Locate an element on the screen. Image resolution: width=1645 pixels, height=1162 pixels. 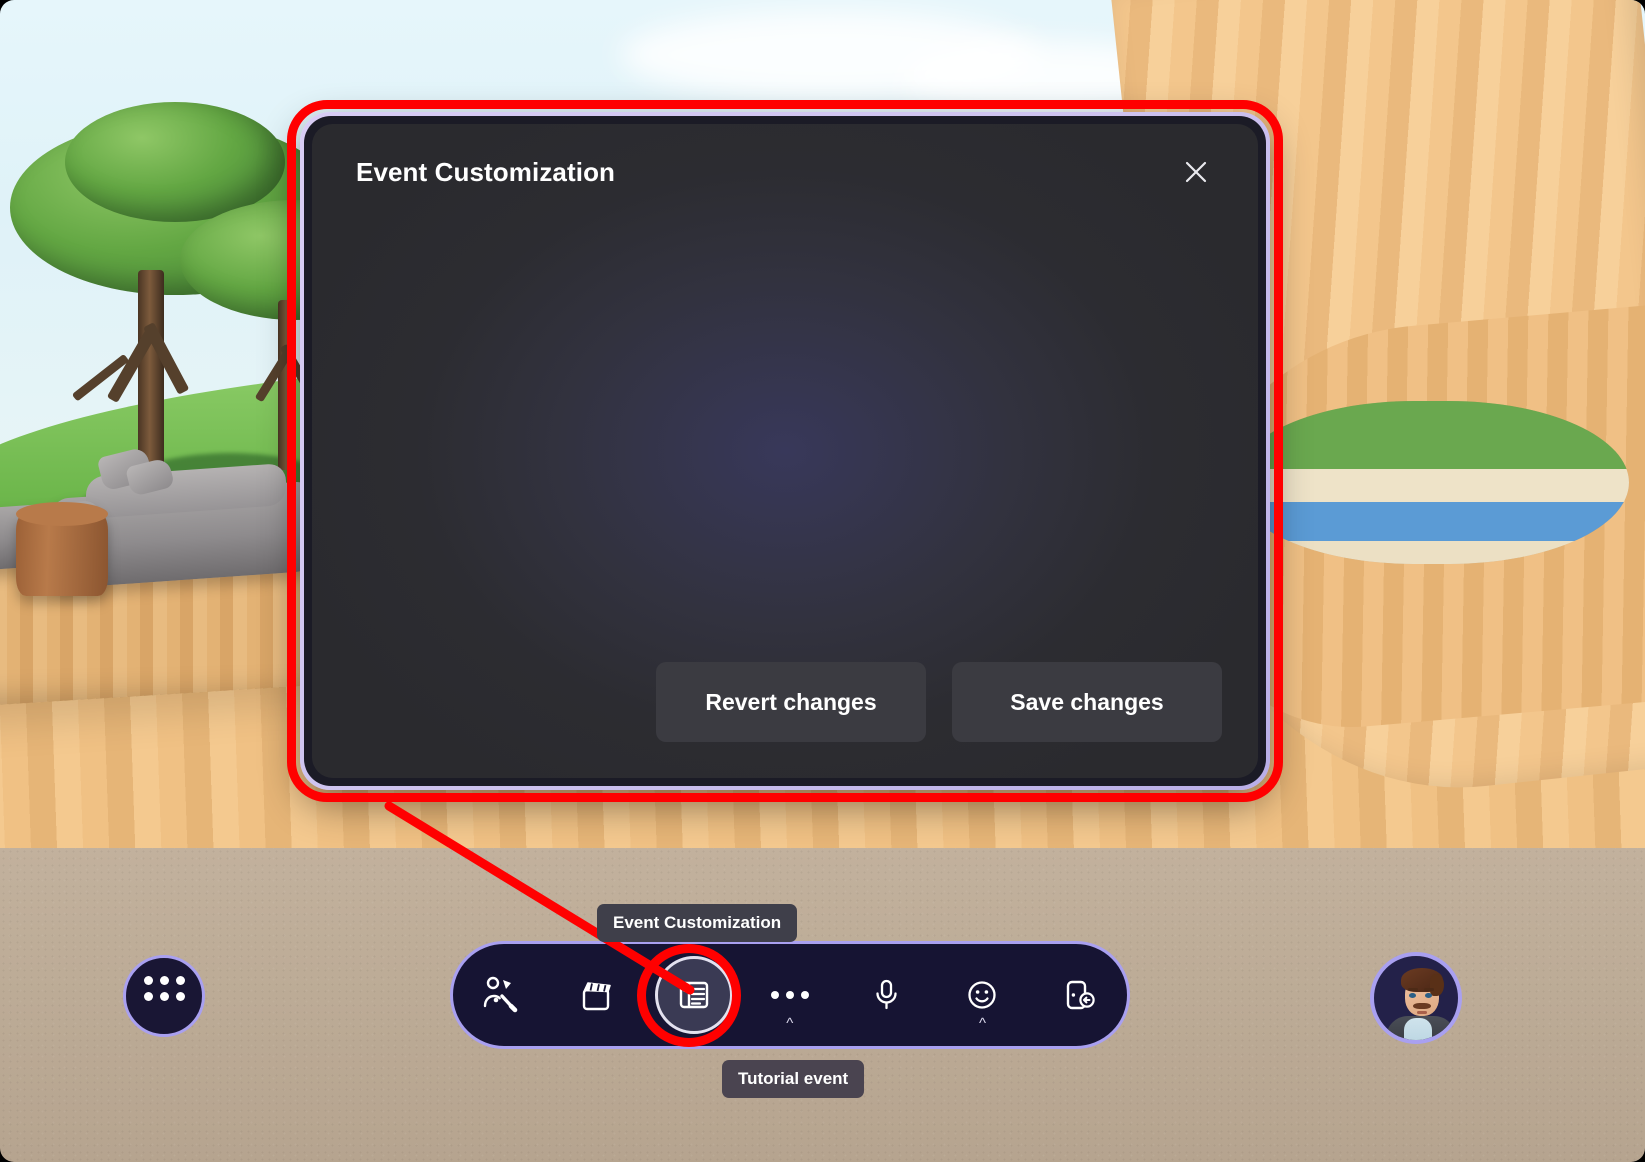
revert-changes-button: Revert changes is located at coordinates (791, 702).